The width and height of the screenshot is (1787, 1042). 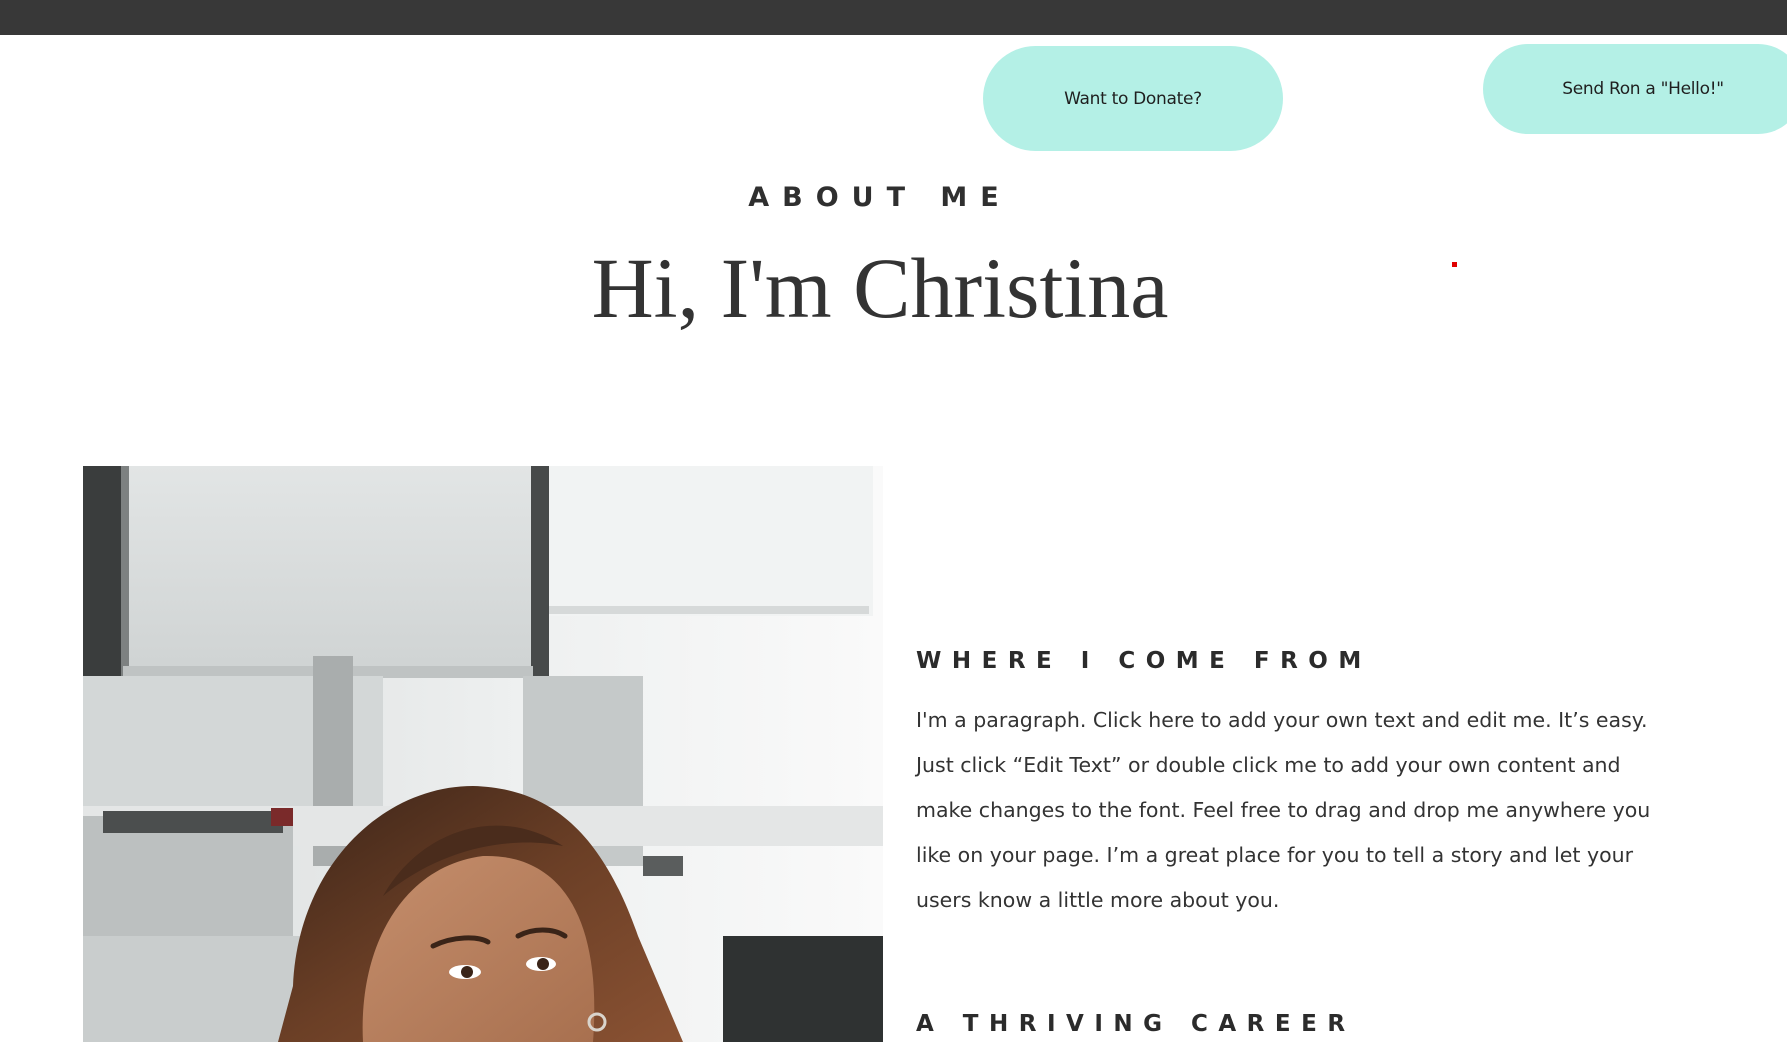 What do you see at coordinates (880, 197) in the screenshot?
I see `about-me-eyebrow: ABOUT ME` at bounding box center [880, 197].